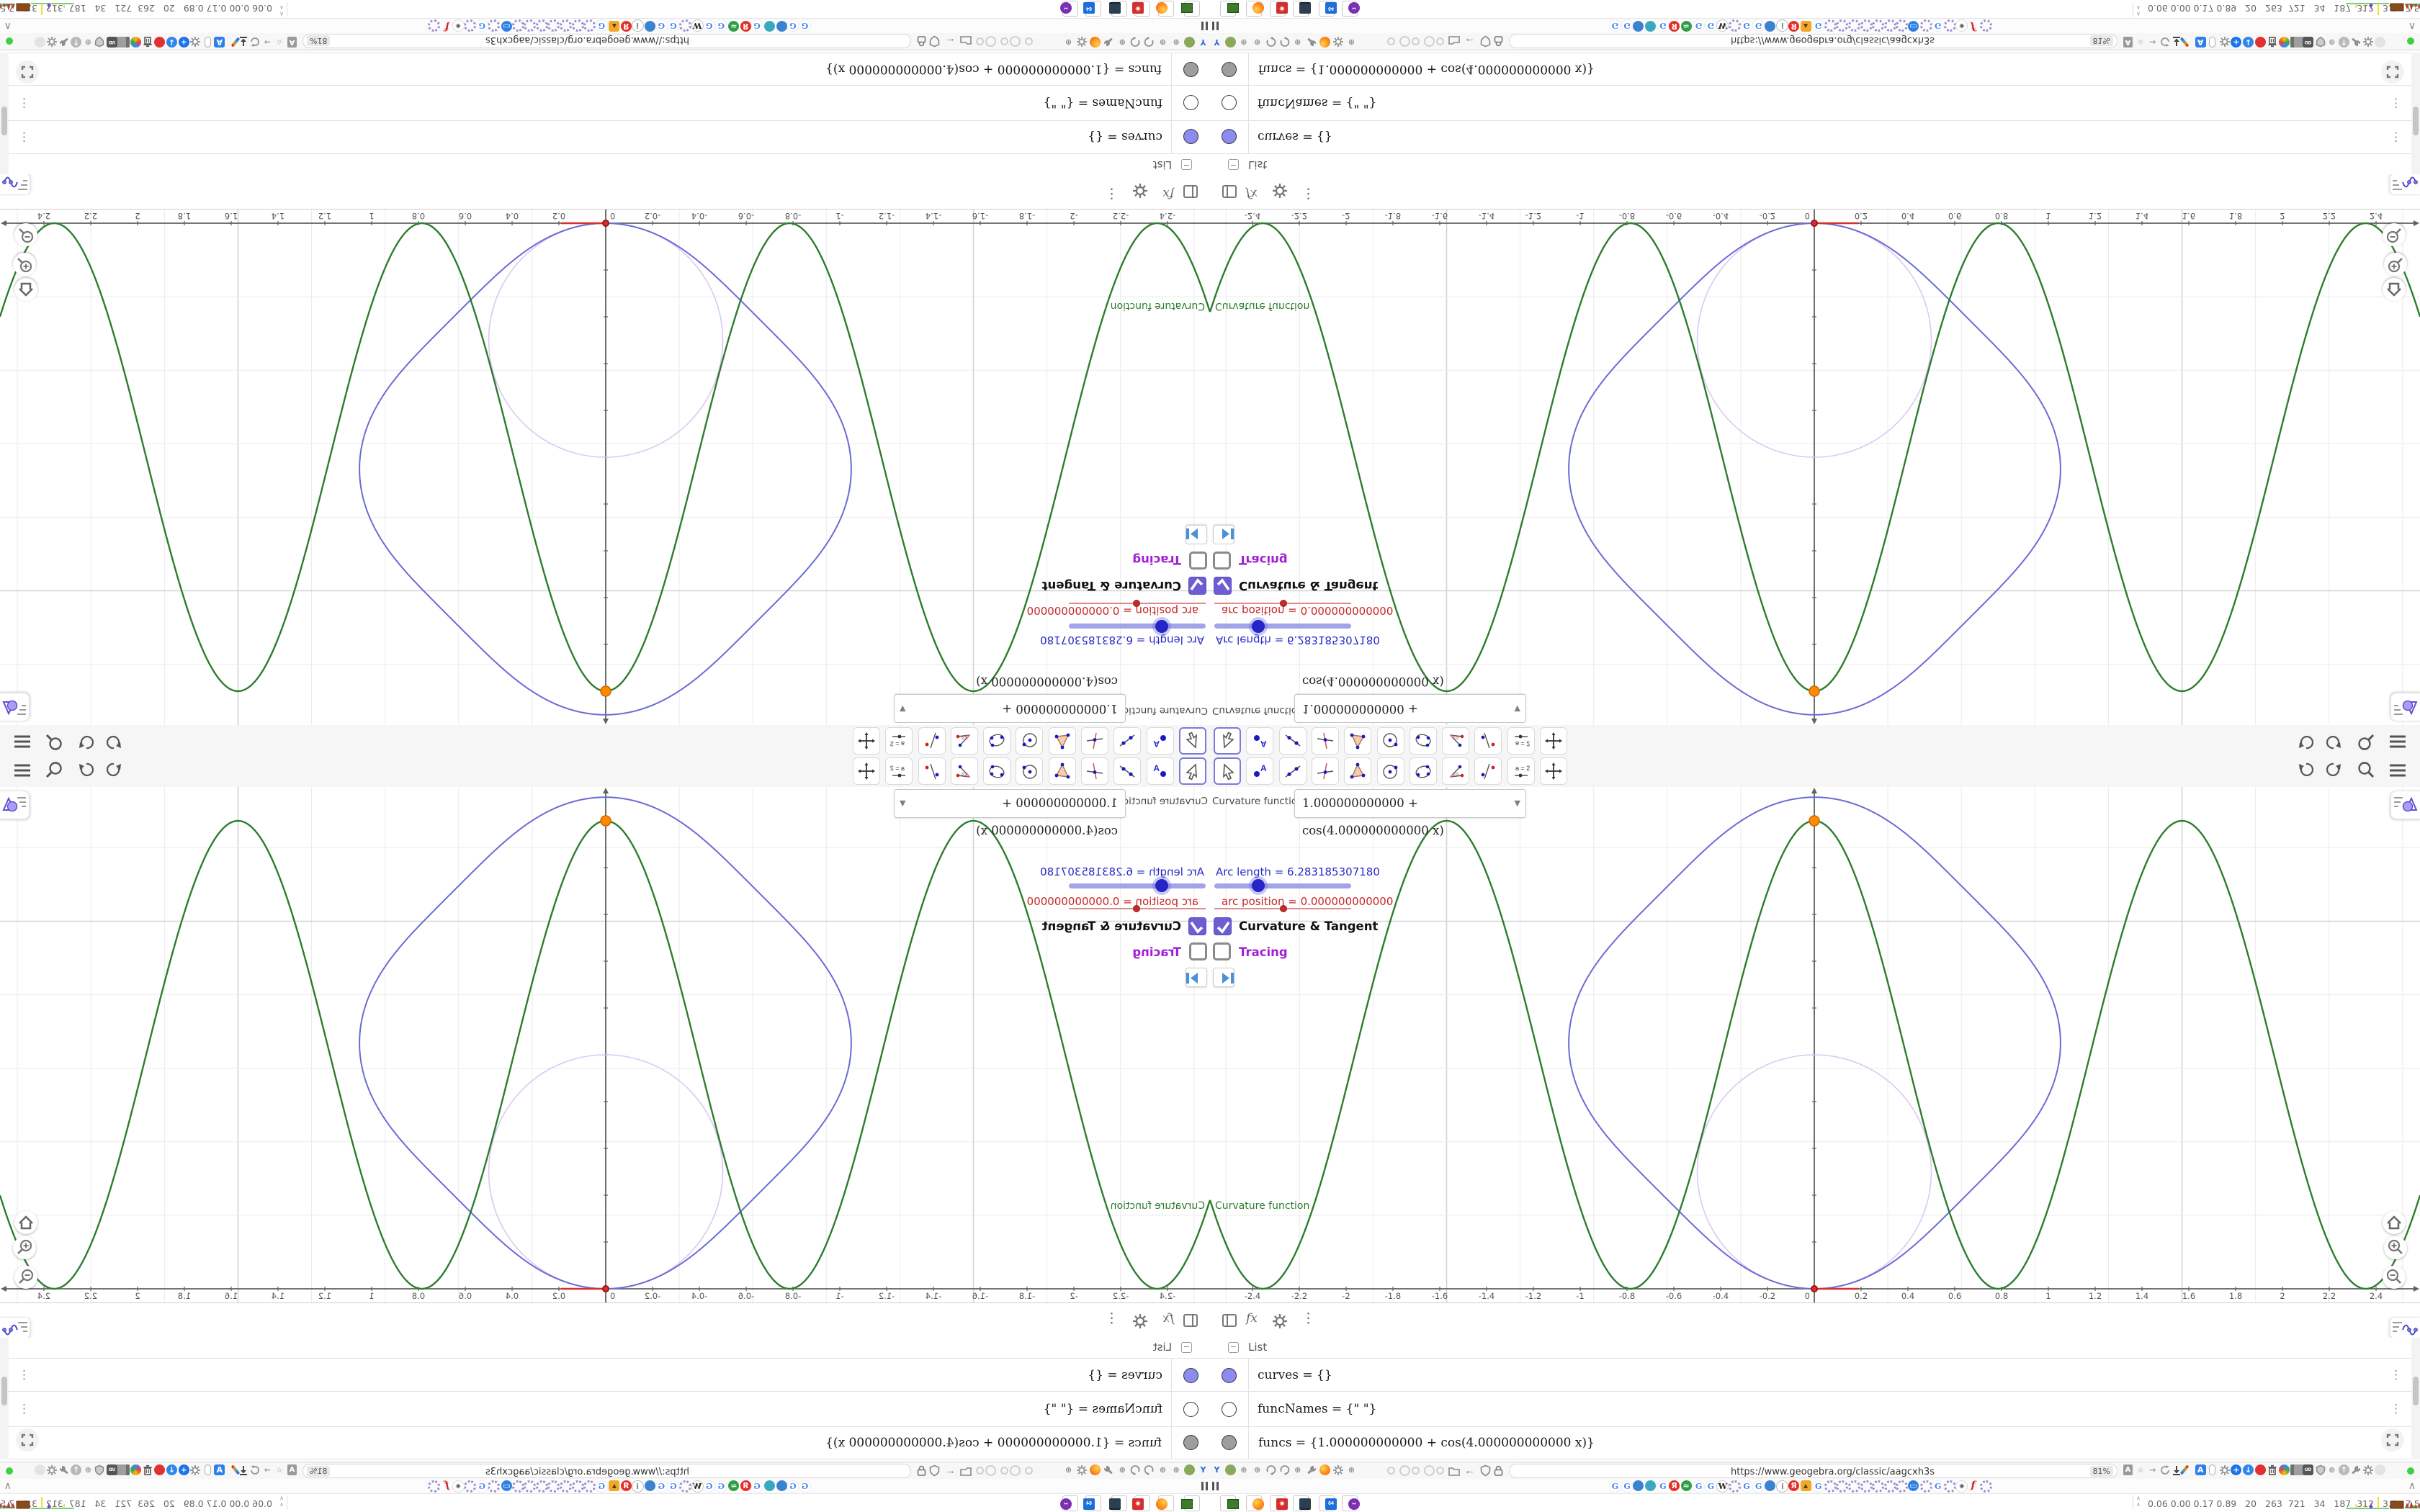 This screenshot has width=2420, height=1512. Describe the element at coordinates (207, 1470) in the screenshot. I see `mouse-icon` at that location.